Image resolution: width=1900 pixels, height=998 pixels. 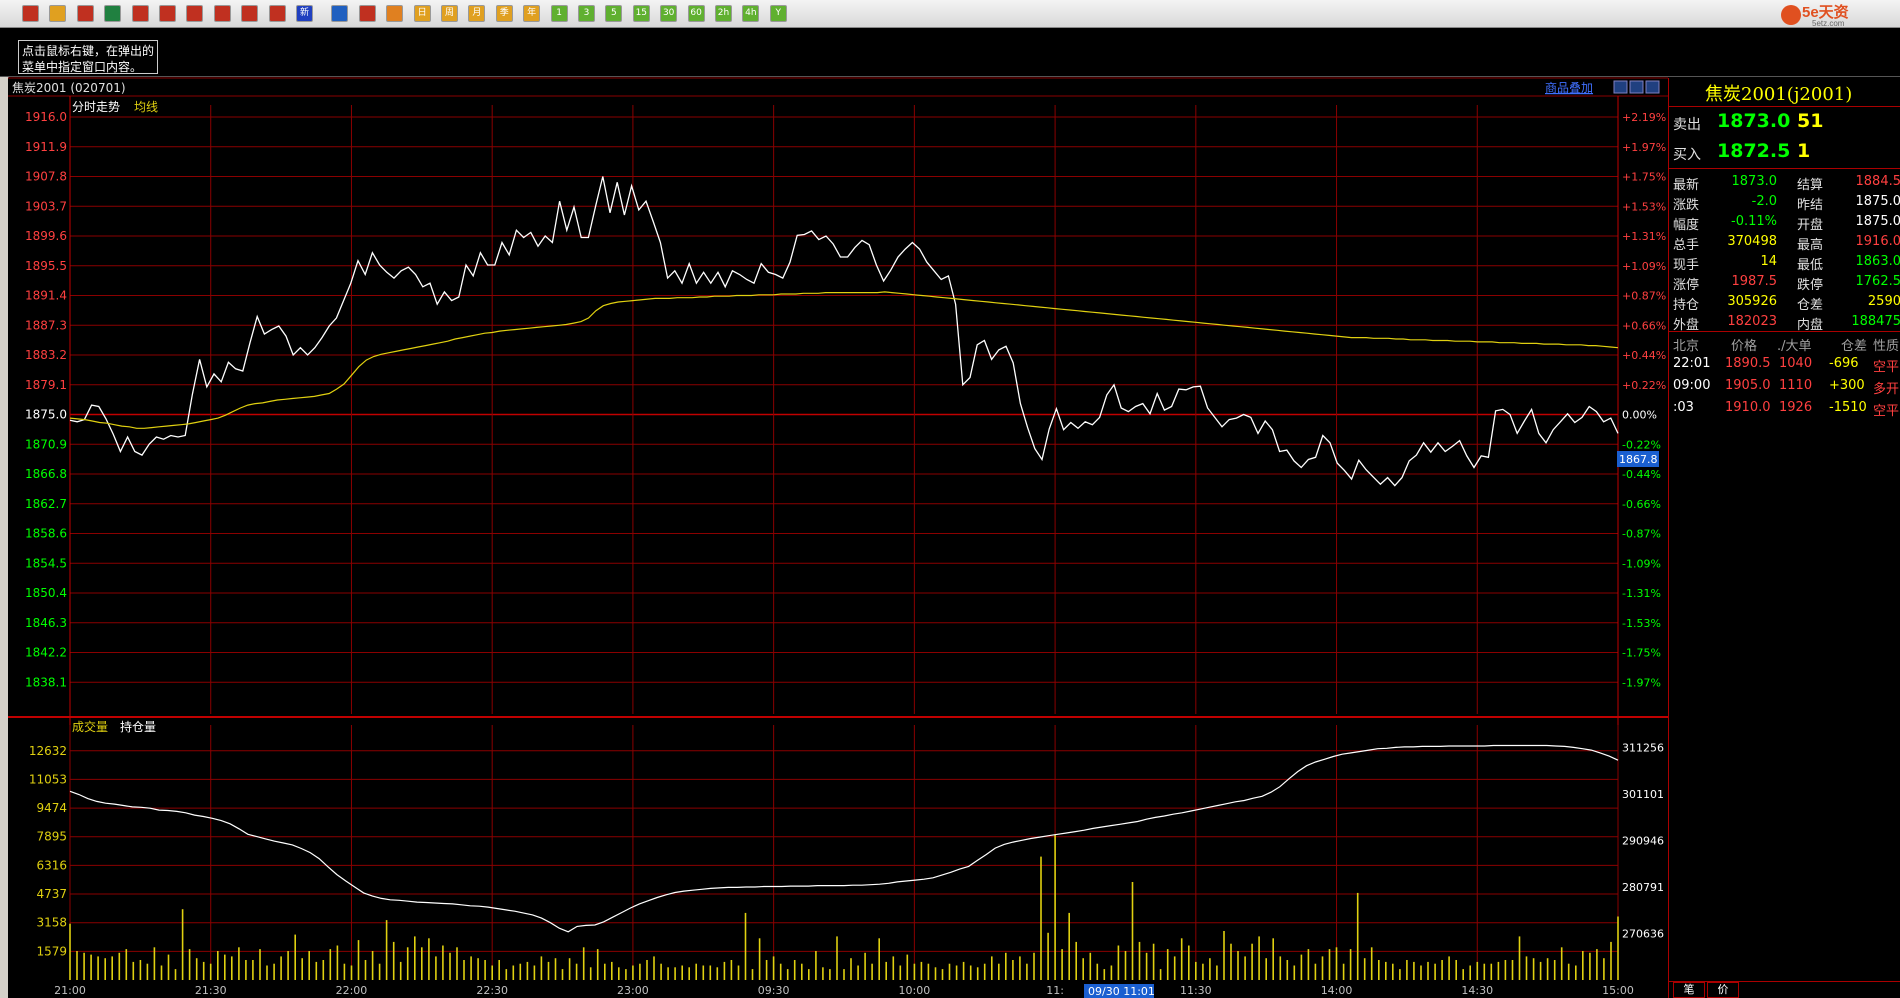 What do you see at coordinates (1055, 990) in the screenshot?
I see `time-tick-label: 11:` at bounding box center [1055, 990].